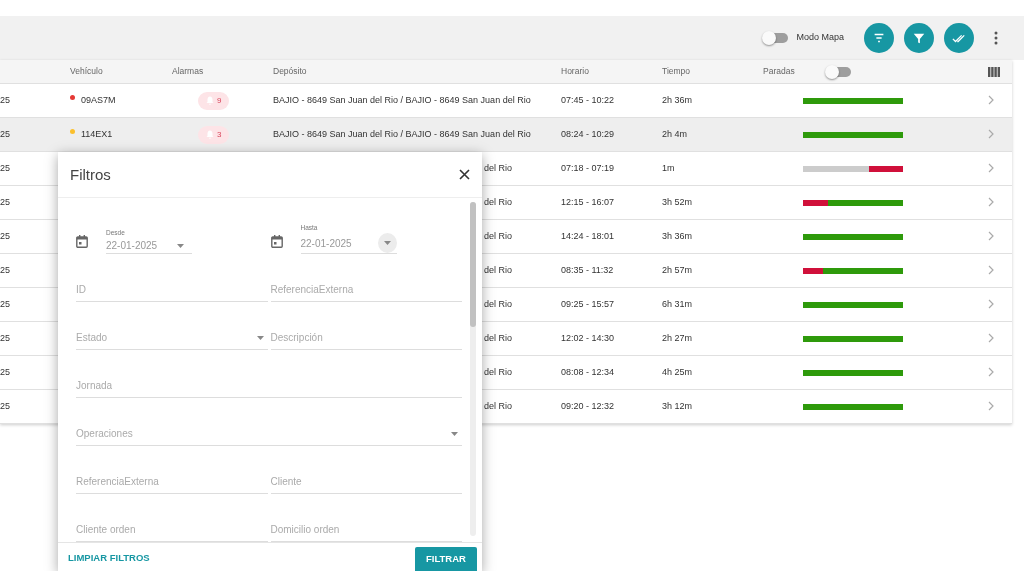 The width and height of the screenshot is (1024, 571). What do you see at coordinates (677, 405) in the screenshot?
I see `table-cell: 3h 12m` at bounding box center [677, 405].